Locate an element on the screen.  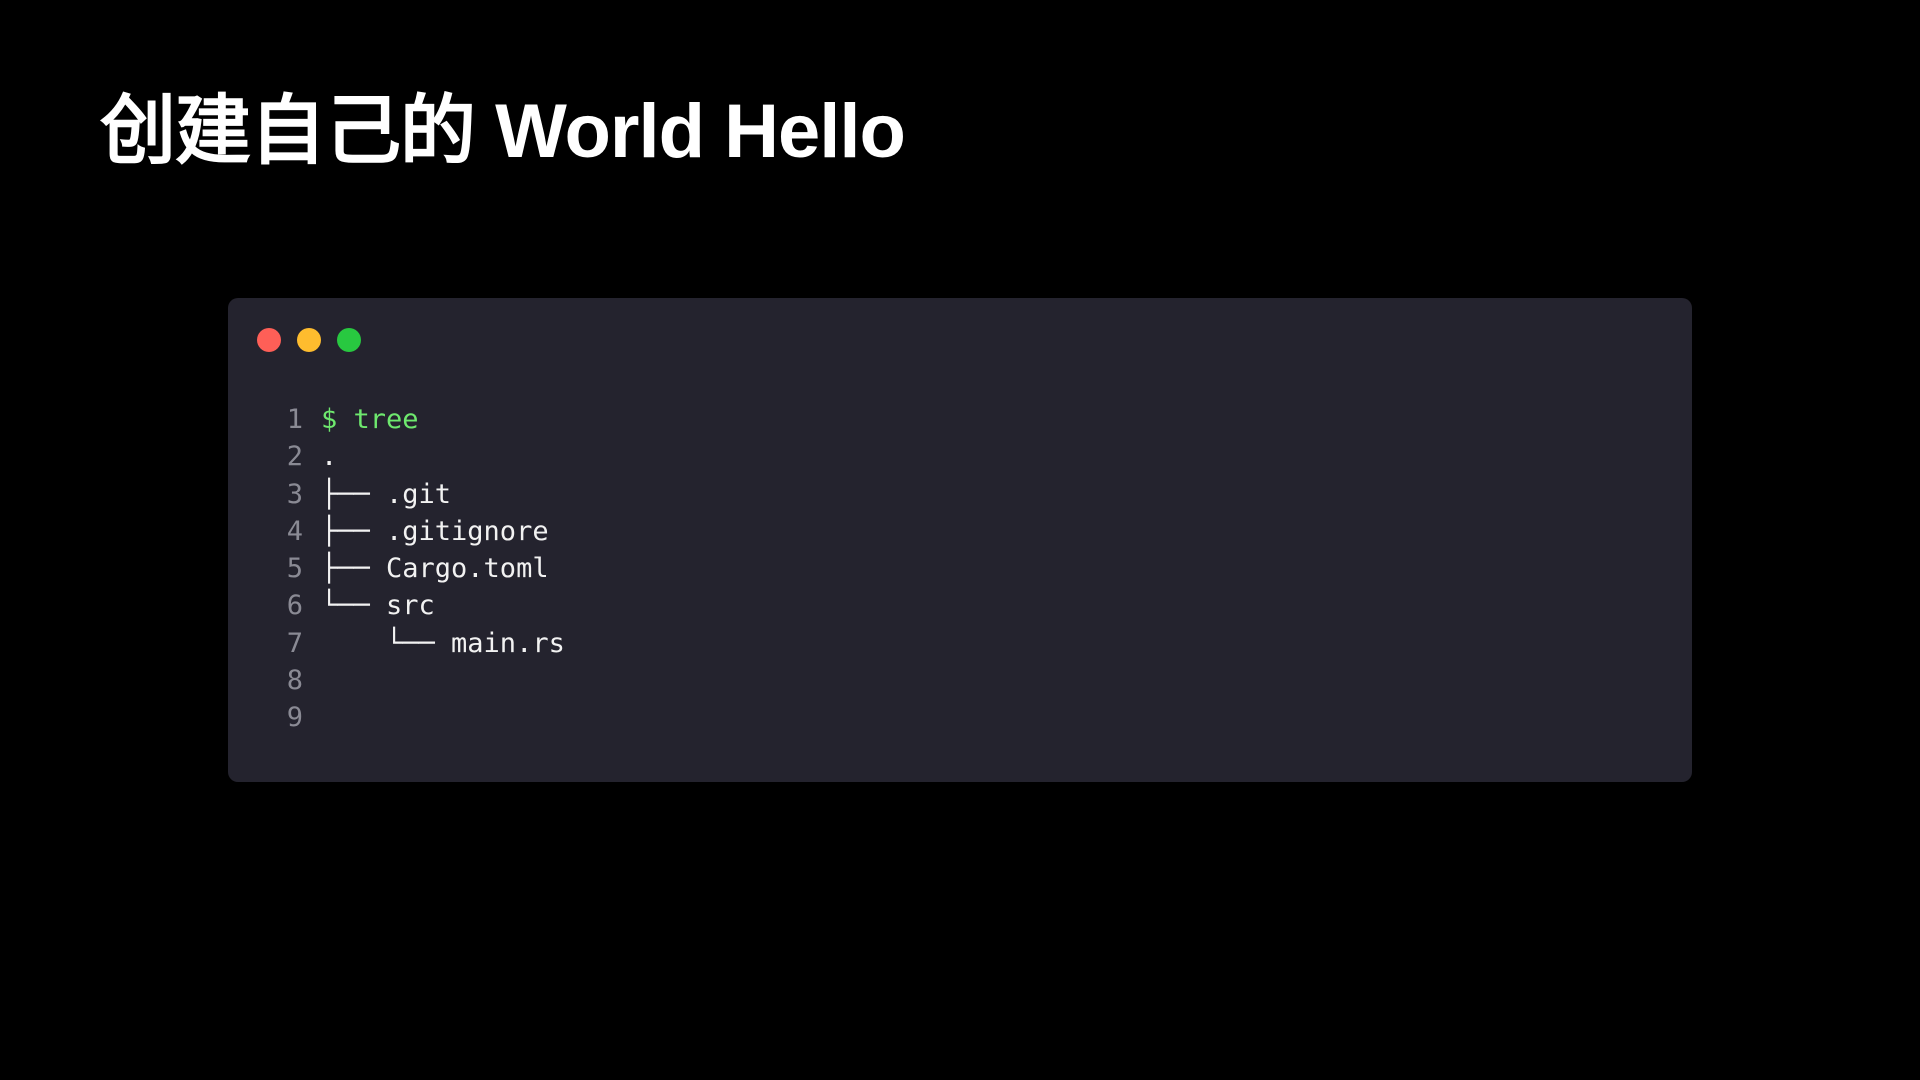
output-text: ├── .gitignore is located at coordinates (435, 531).